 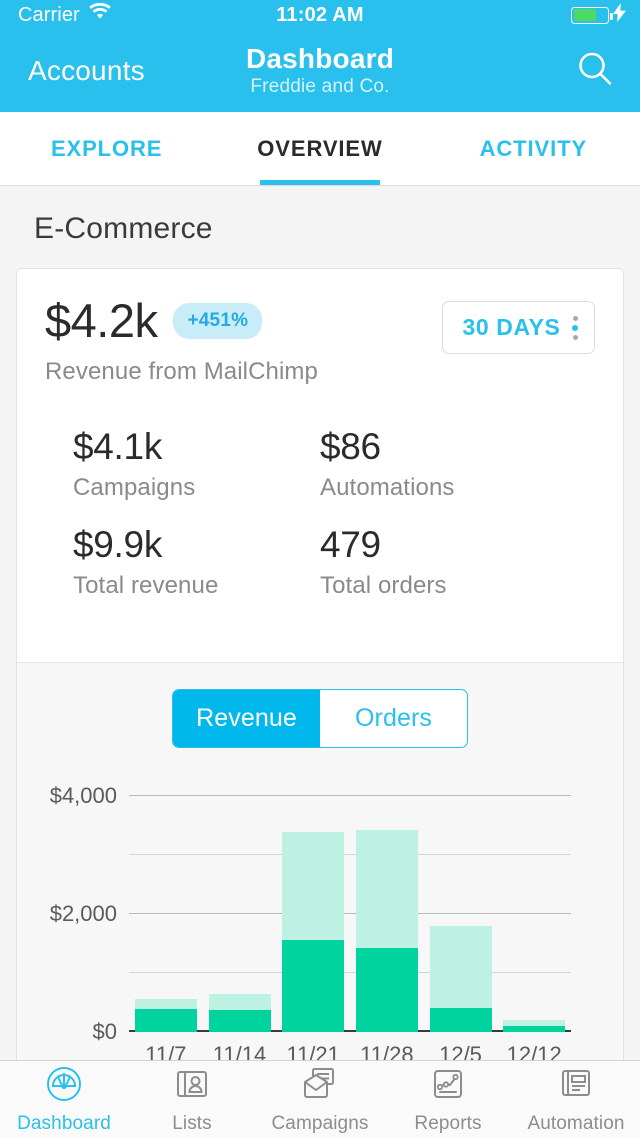 I want to click on chart-bar-column: 11/28, so click(x=387, y=931).